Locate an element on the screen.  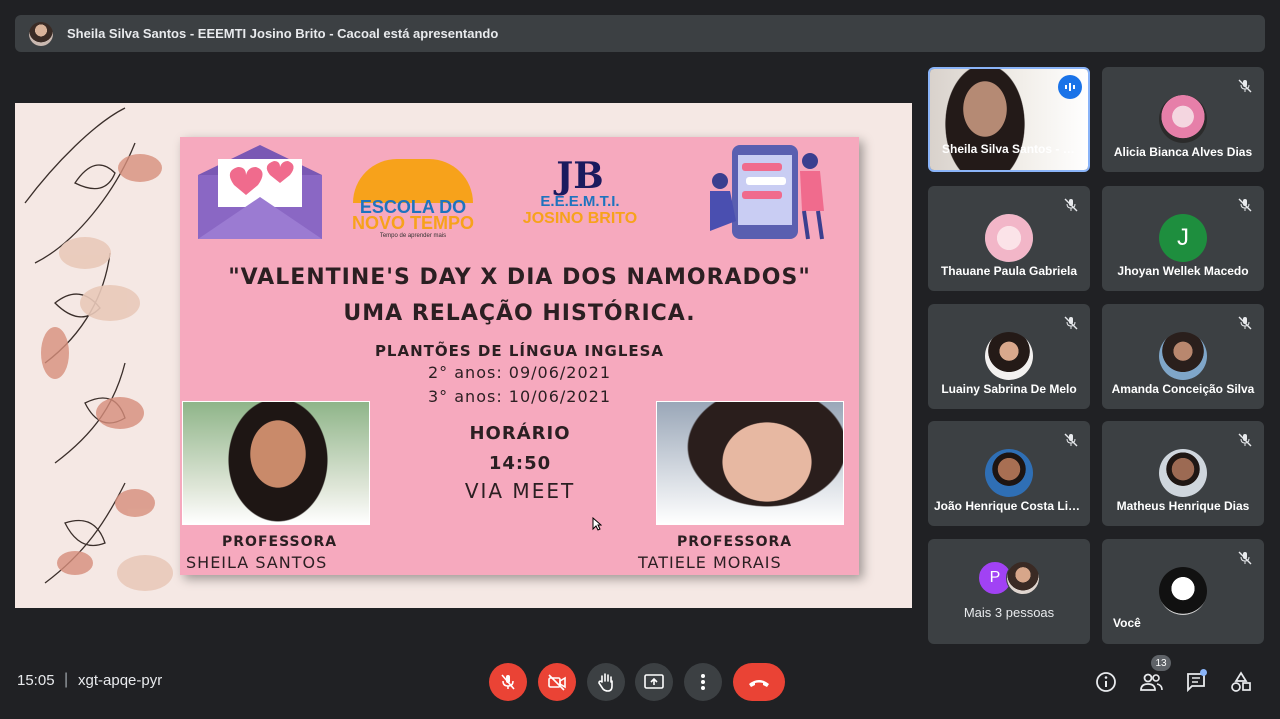
camera-off-icon is located at coordinates (557, 682).